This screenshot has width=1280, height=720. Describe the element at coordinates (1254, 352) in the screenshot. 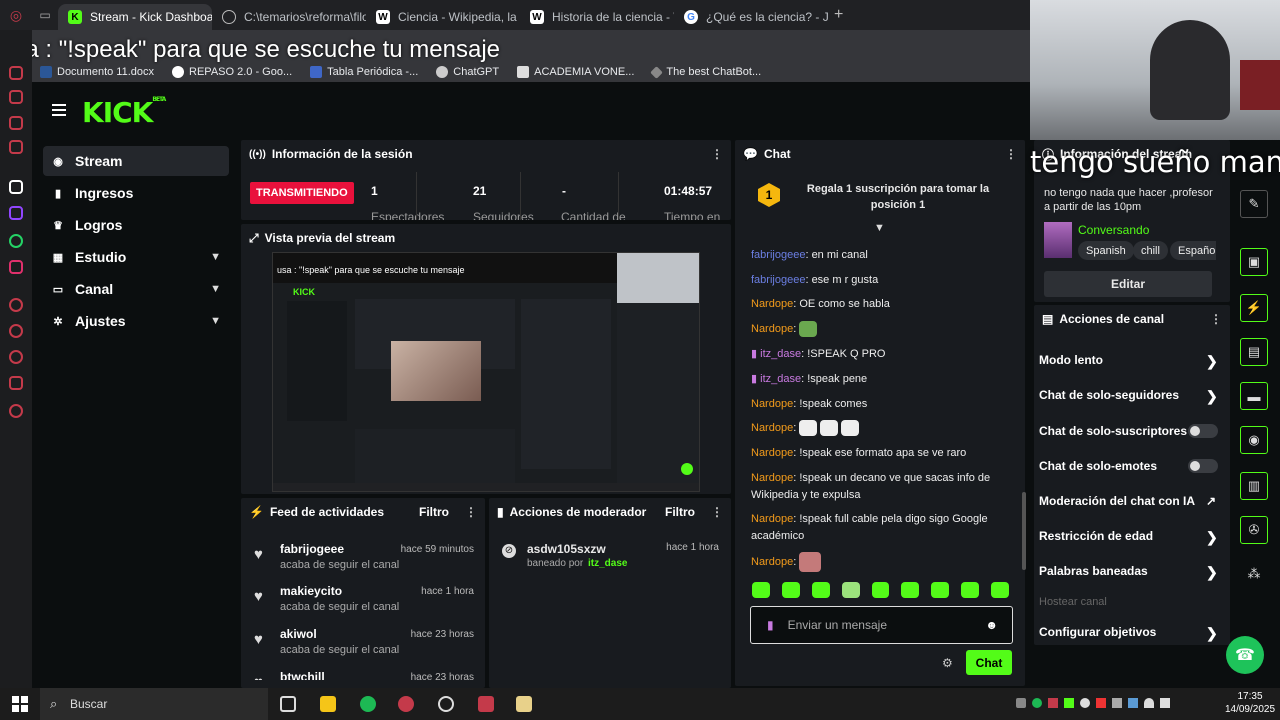

I see `document-icon: ▤` at that location.